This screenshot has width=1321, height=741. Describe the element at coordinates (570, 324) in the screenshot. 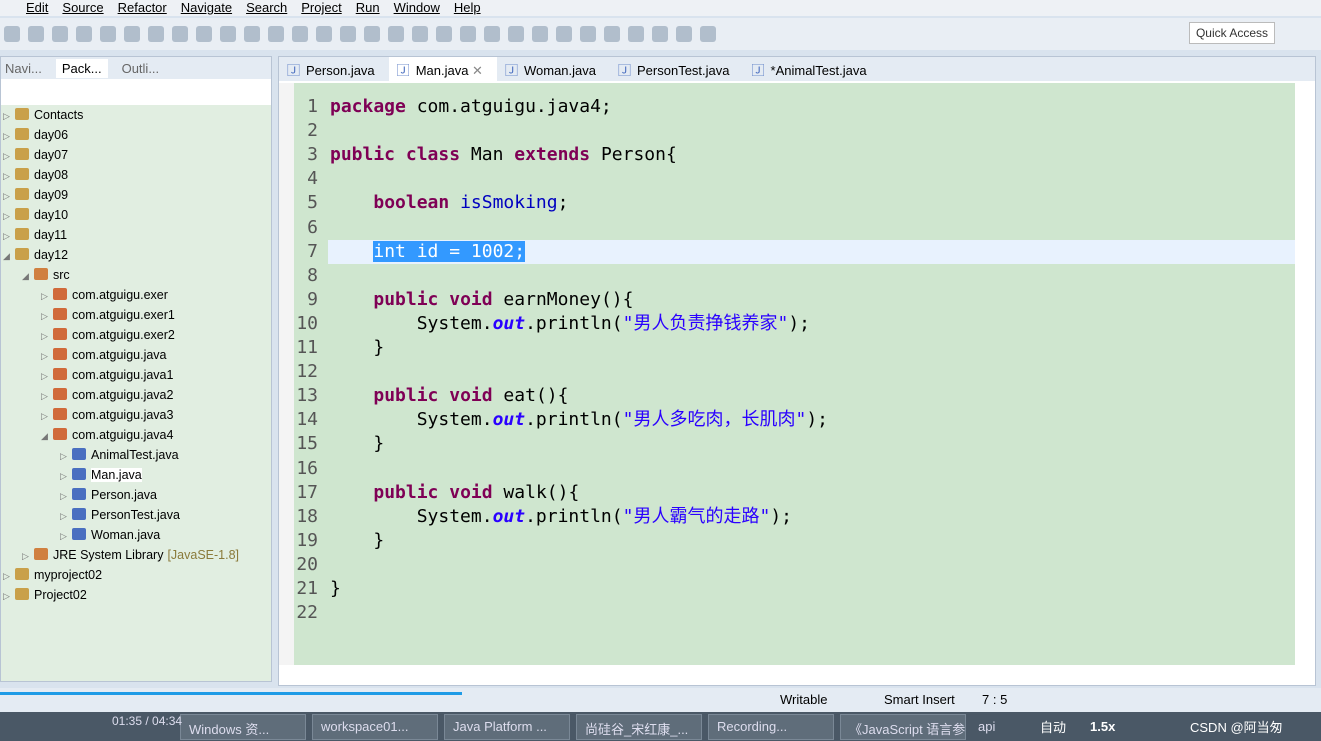

I see `code-line: System.out.println("男人负责挣钱养家");` at that location.